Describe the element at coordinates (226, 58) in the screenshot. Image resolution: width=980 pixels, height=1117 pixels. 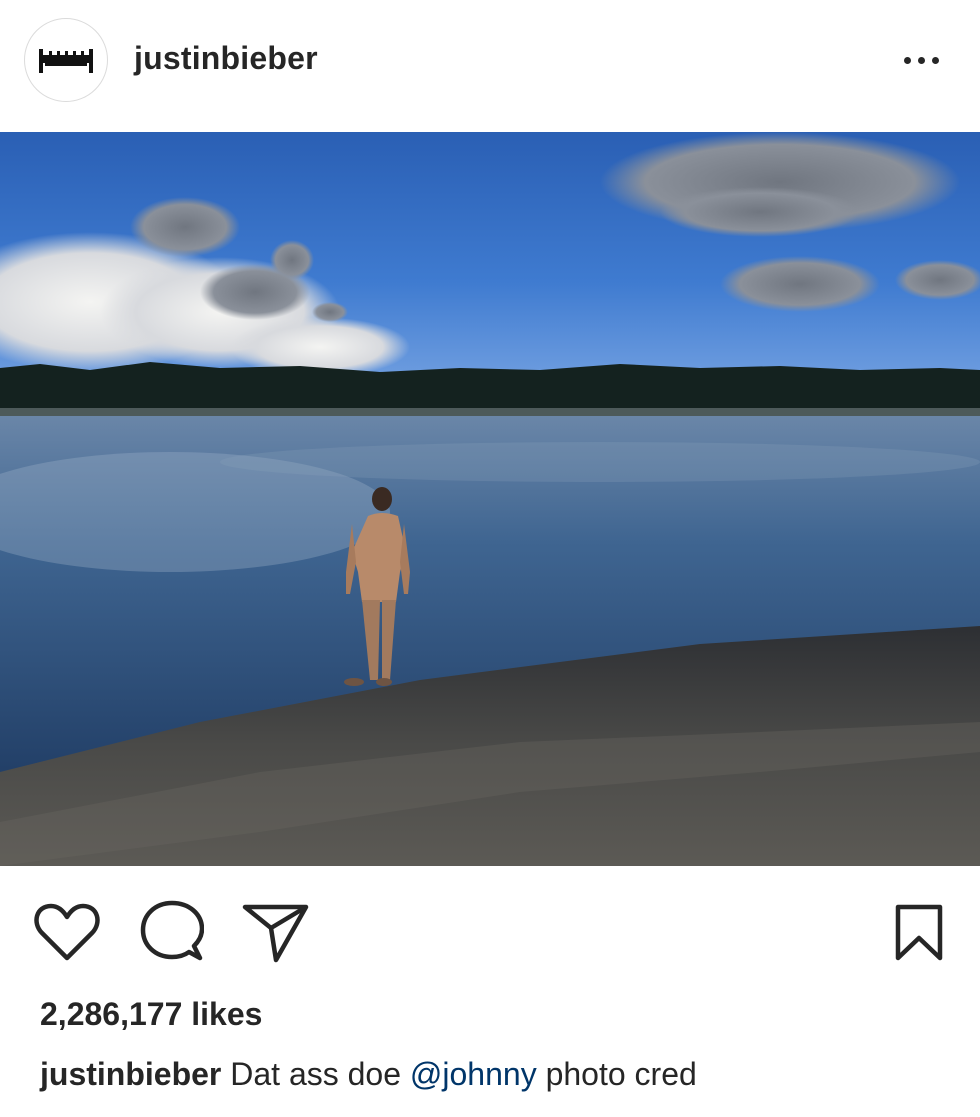
I see `post-username: justinbieber` at that location.